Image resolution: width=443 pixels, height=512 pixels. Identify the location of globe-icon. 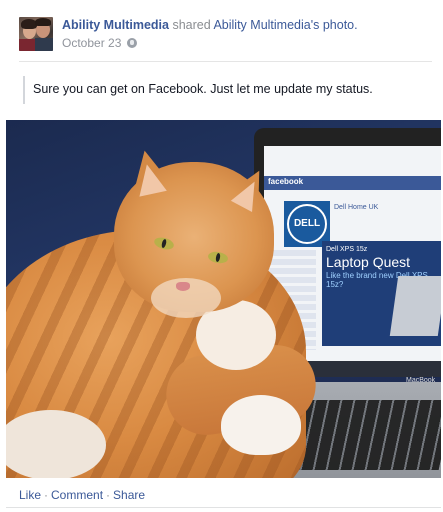
(132, 43).